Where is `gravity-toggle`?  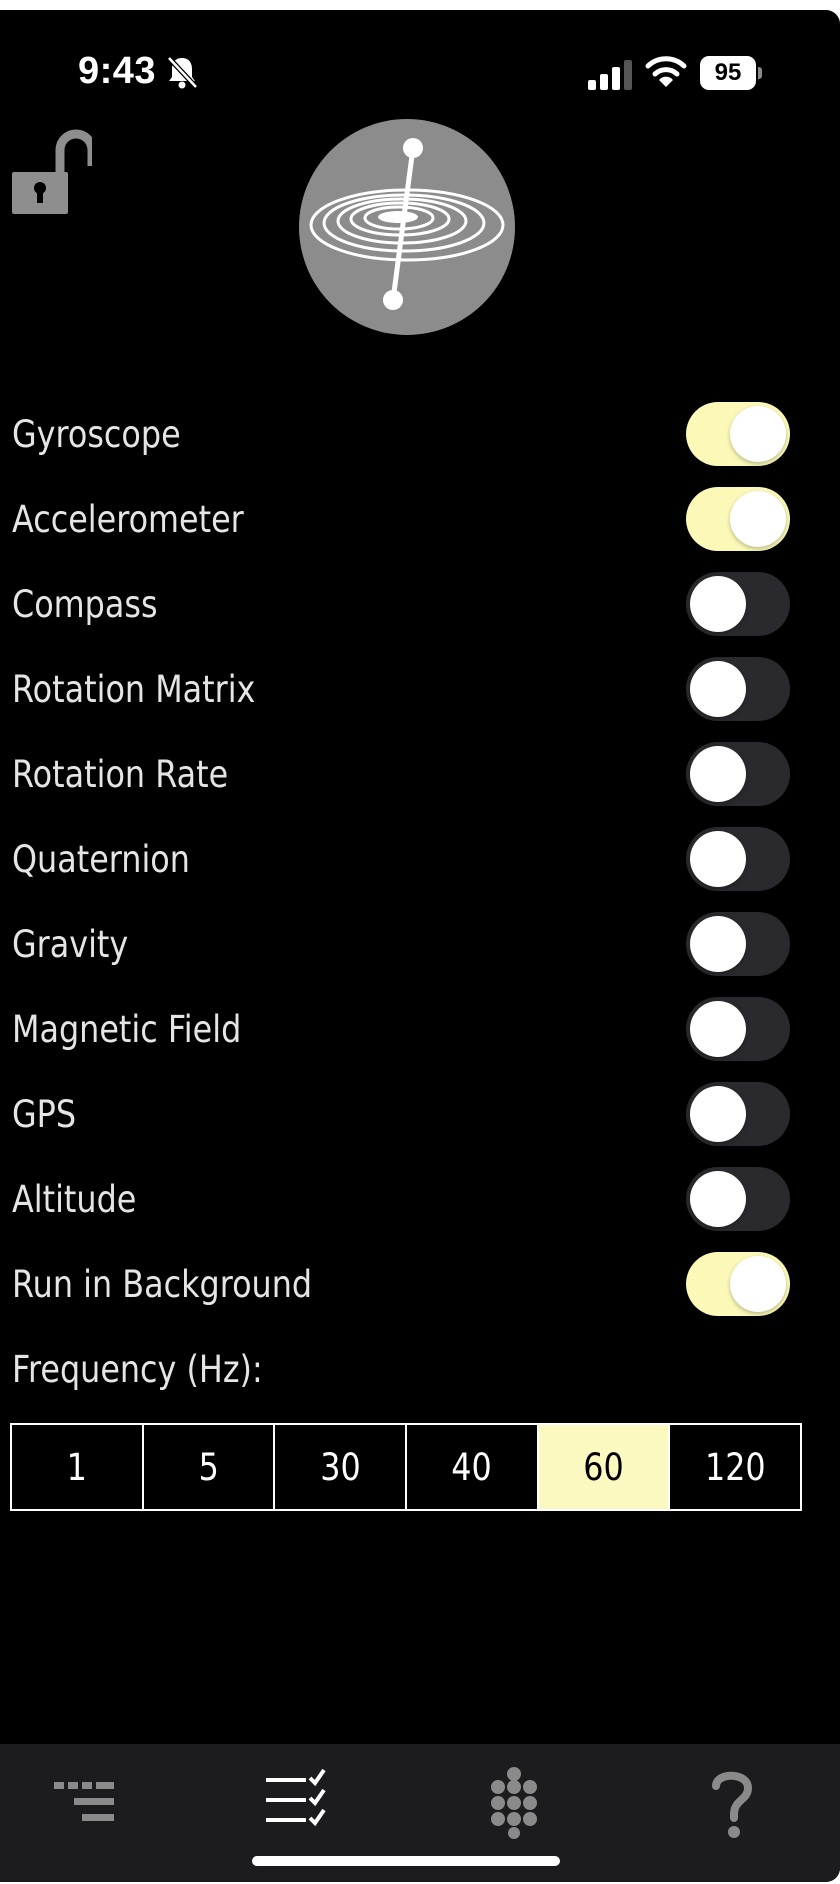 gravity-toggle is located at coordinates (738, 944).